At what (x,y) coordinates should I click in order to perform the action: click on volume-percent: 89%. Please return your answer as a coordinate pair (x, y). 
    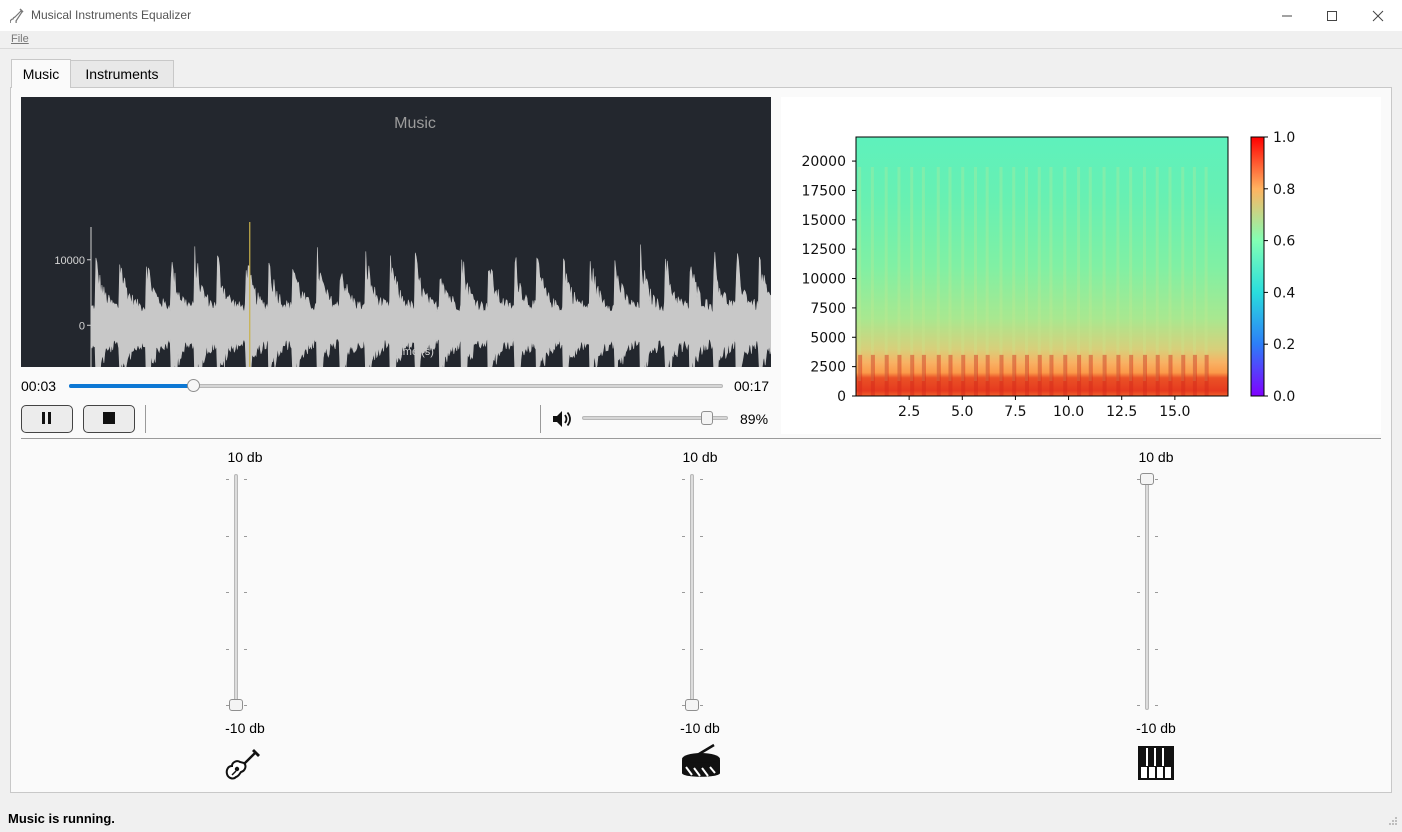
    Looking at the image, I should click on (754, 419).